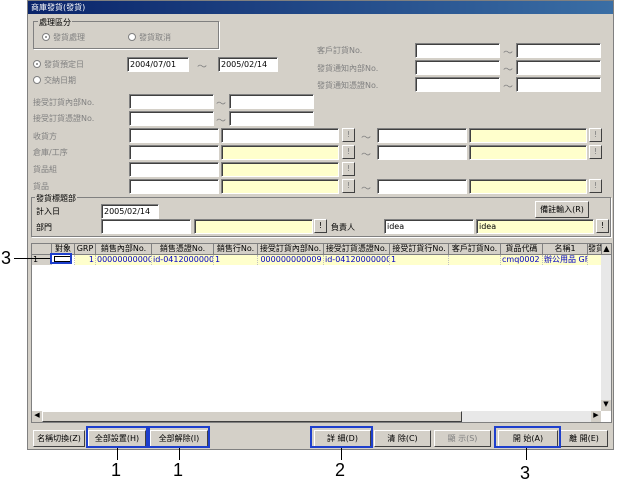  I want to click on ship-notice-voucher-label: 發貨通知憑證No., so click(348, 85).